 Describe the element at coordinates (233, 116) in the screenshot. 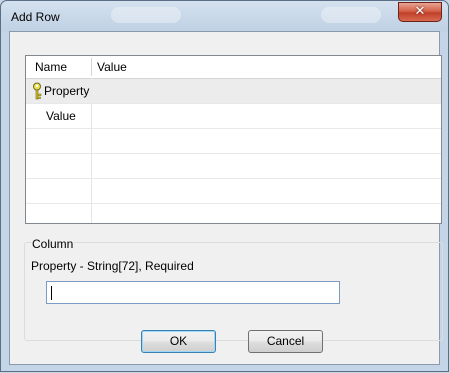

I see `grid-row-value: Value` at that location.